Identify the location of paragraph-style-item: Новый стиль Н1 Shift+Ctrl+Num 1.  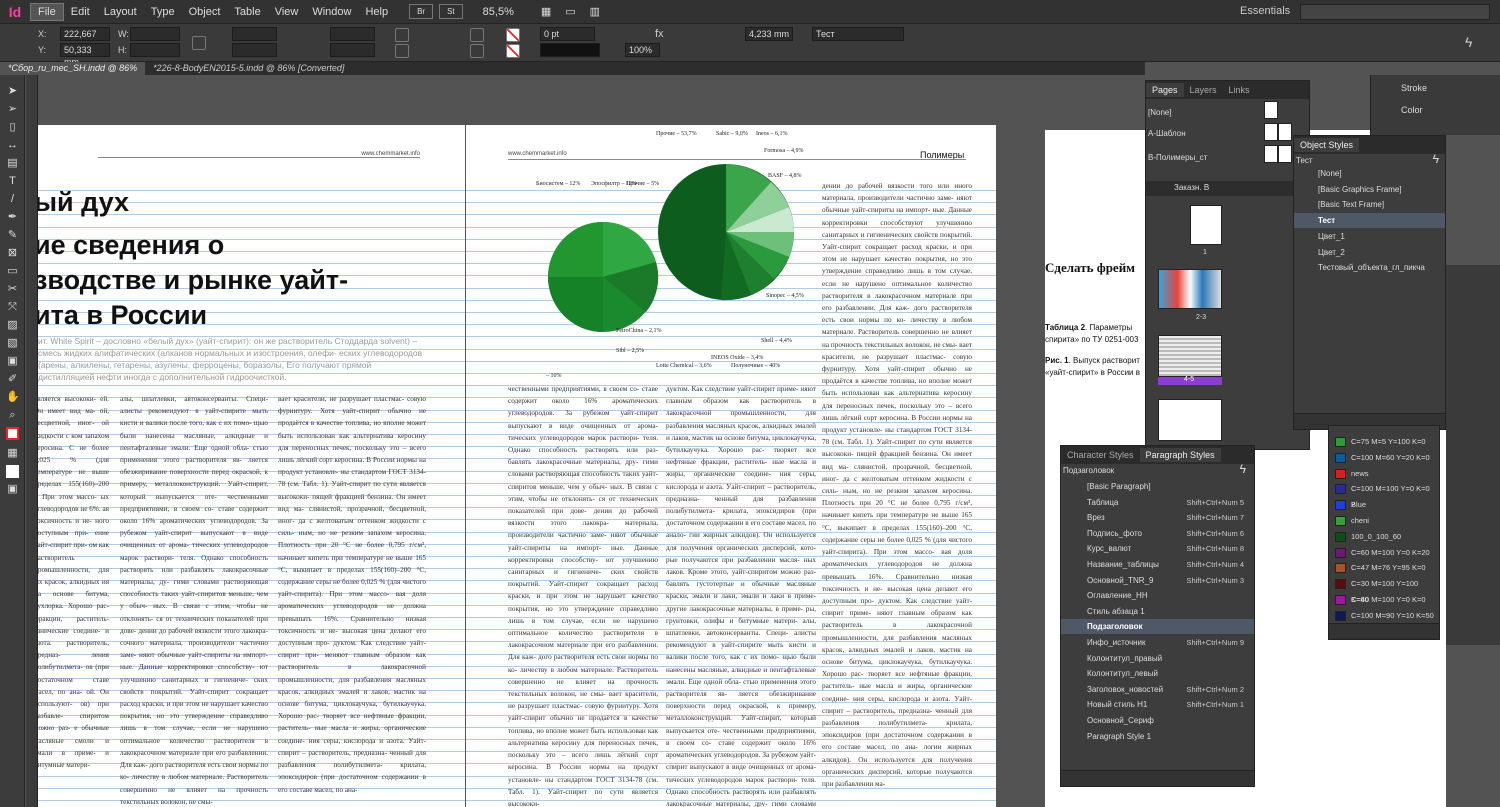
(1157, 704).